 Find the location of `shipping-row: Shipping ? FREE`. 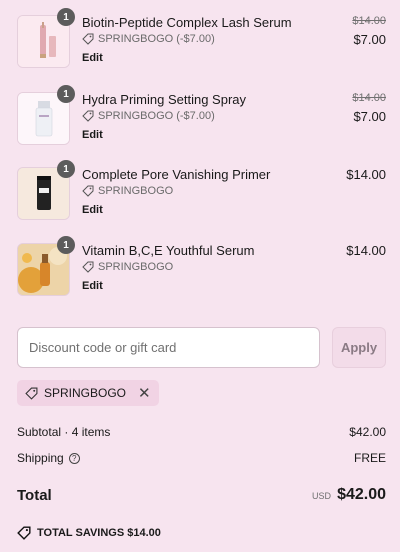

shipping-row: Shipping ? FREE is located at coordinates (201, 458).